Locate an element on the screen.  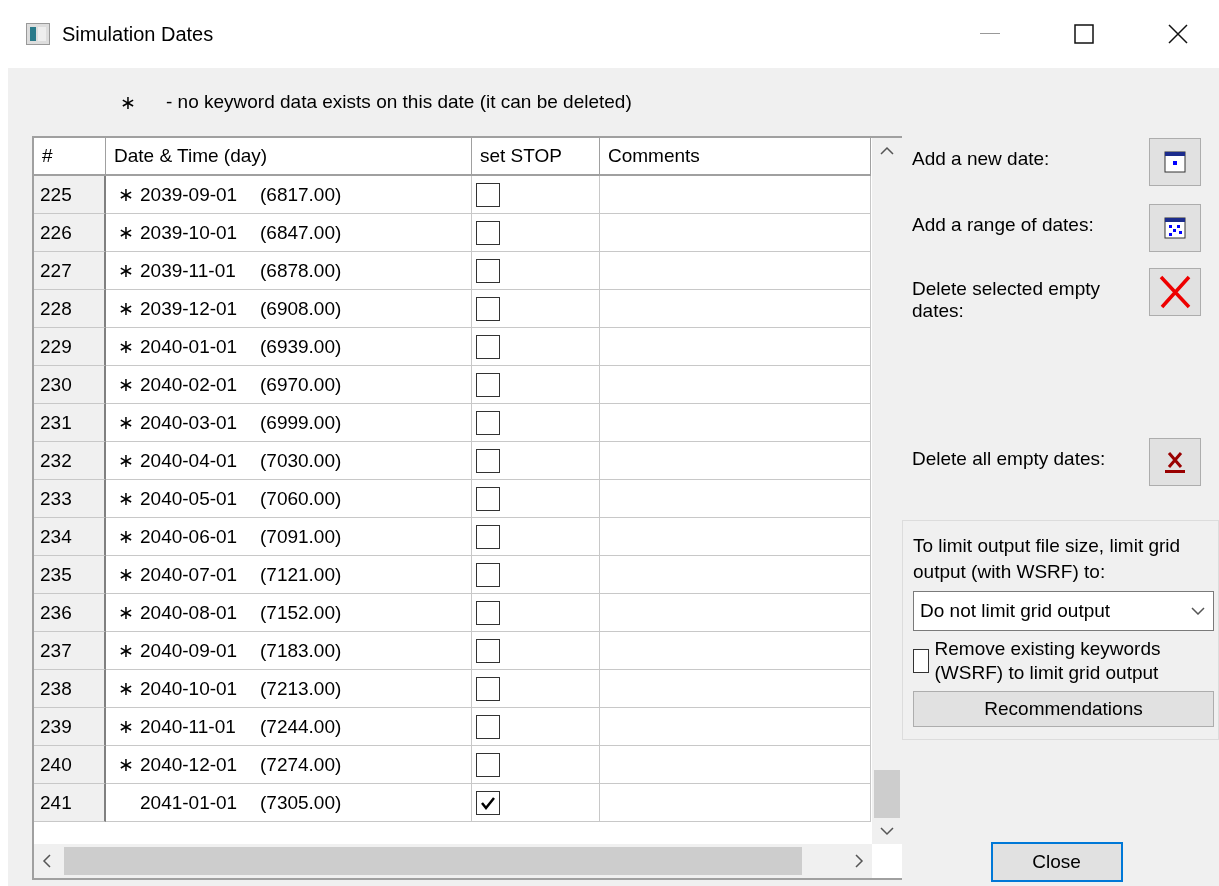
column-header: set STOP is located at coordinates (536, 157).